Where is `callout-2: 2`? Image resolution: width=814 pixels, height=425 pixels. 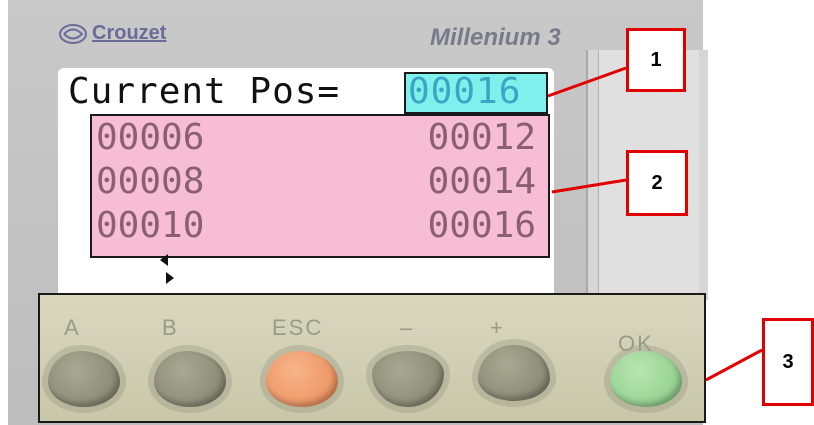 callout-2: 2 is located at coordinates (657, 183).